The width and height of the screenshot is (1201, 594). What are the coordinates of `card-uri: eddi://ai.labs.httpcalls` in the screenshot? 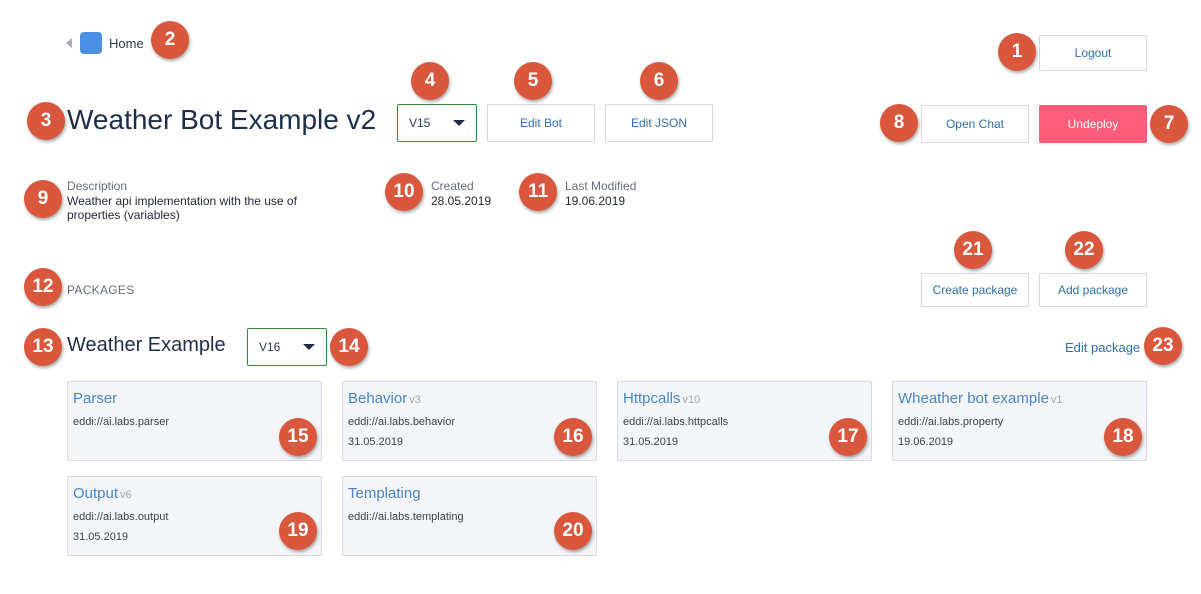 It's located at (676, 422).